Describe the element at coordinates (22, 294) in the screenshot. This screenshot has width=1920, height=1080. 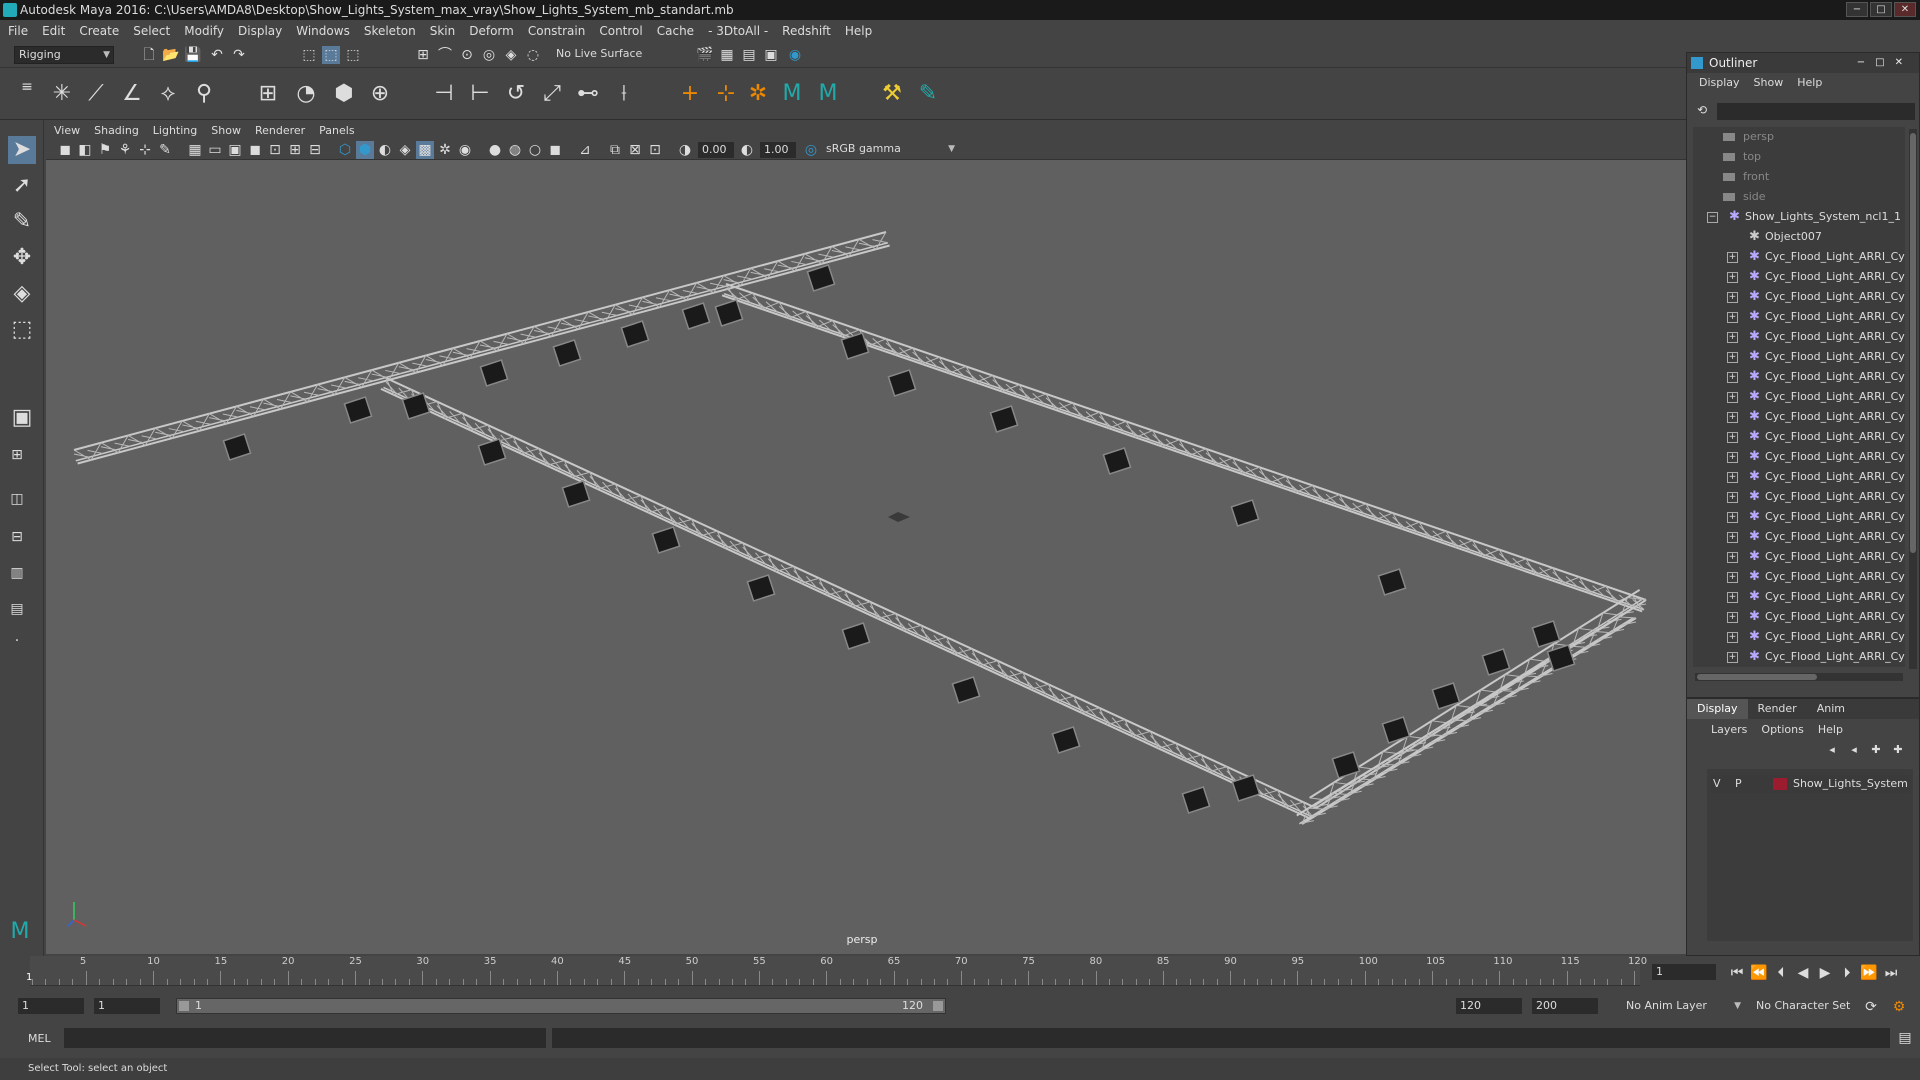
I see `rotate-tool-icon: ◈` at that location.